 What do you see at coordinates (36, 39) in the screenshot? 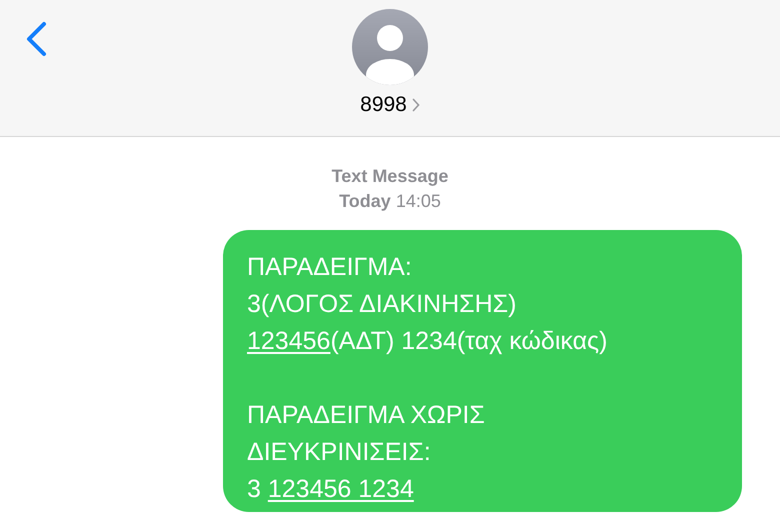
I see `back-icon` at bounding box center [36, 39].